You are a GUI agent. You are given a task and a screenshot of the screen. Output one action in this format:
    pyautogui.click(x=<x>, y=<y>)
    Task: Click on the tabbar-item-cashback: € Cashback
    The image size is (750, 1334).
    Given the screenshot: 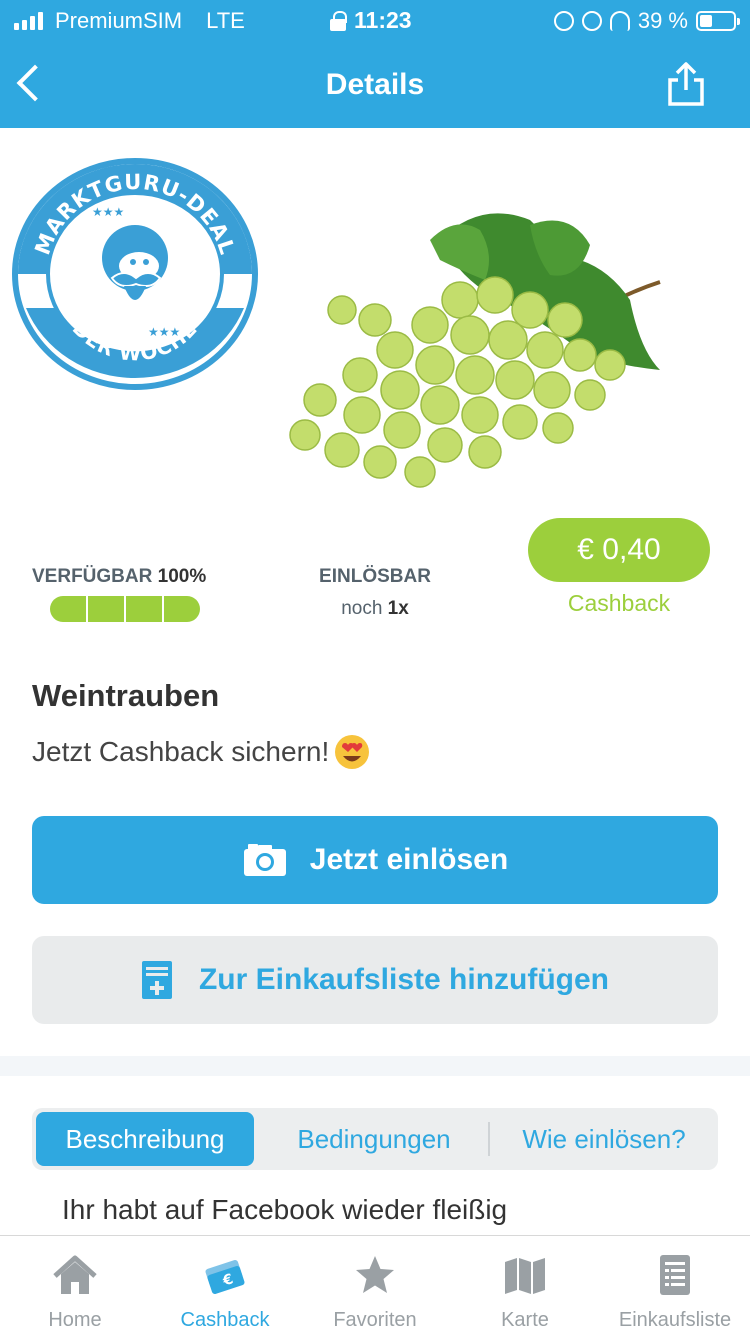 What is the action you would take?
    pyautogui.click(x=225, y=1285)
    